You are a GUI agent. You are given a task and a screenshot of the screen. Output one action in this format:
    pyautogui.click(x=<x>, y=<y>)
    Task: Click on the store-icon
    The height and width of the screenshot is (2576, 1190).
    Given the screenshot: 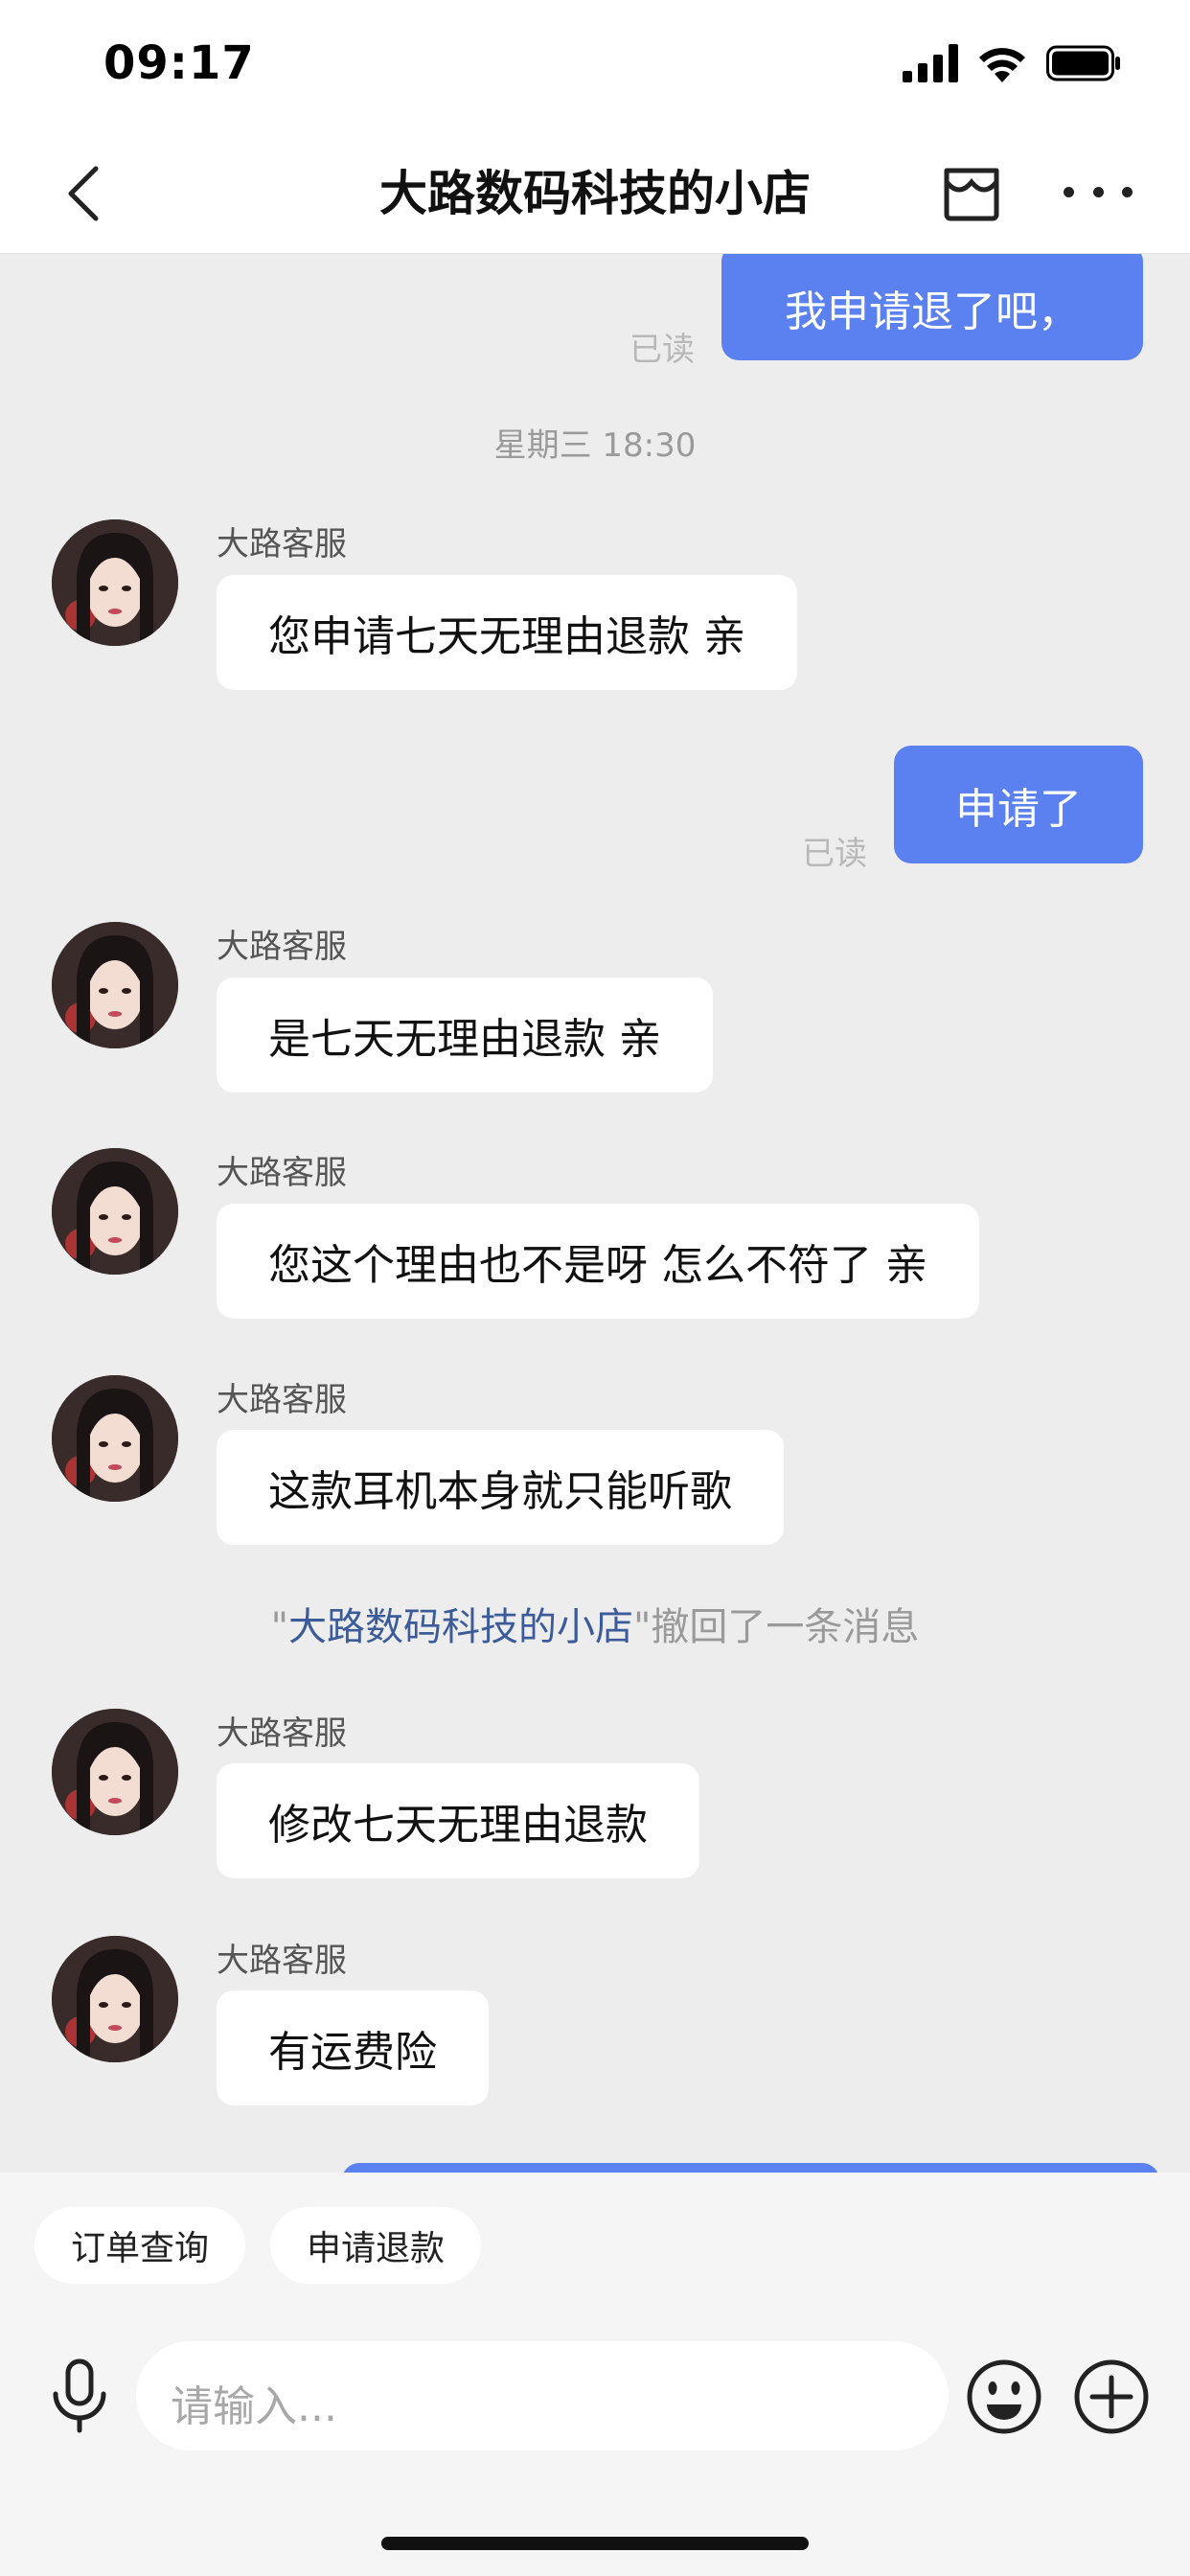 What is the action you would take?
    pyautogui.click(x=972, y=191)
    